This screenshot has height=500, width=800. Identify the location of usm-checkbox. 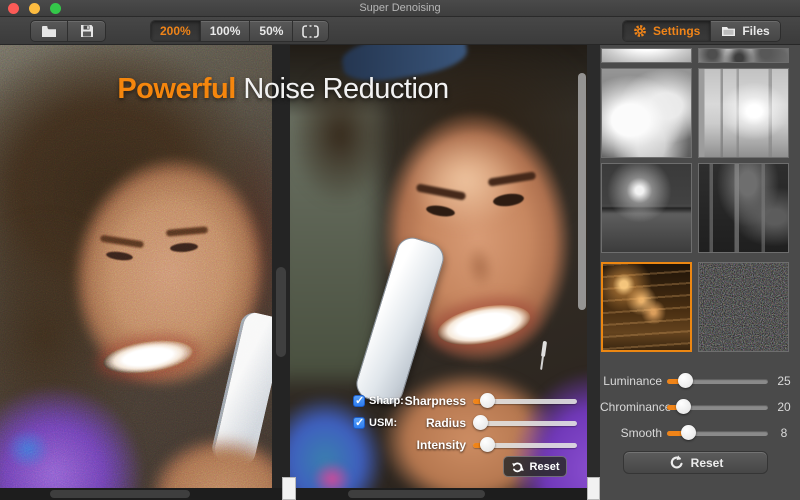
(359, 422).